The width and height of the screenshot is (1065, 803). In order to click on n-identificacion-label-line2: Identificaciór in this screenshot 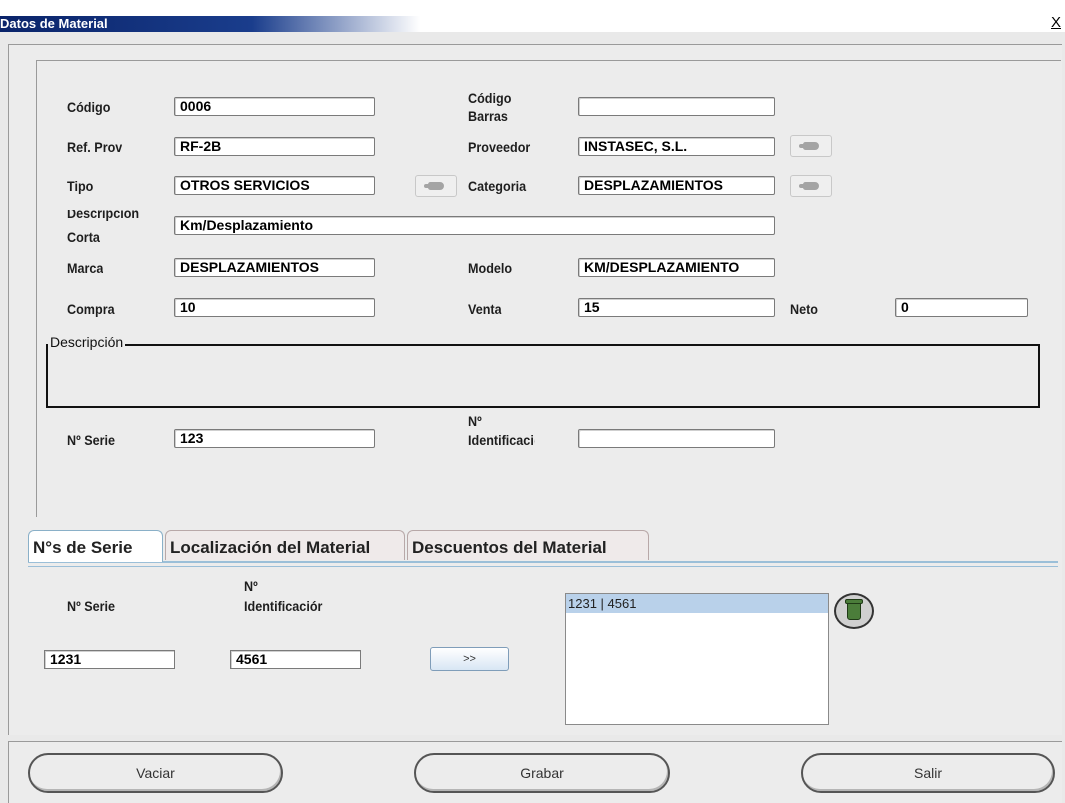, I will do `click(501, 440)`.